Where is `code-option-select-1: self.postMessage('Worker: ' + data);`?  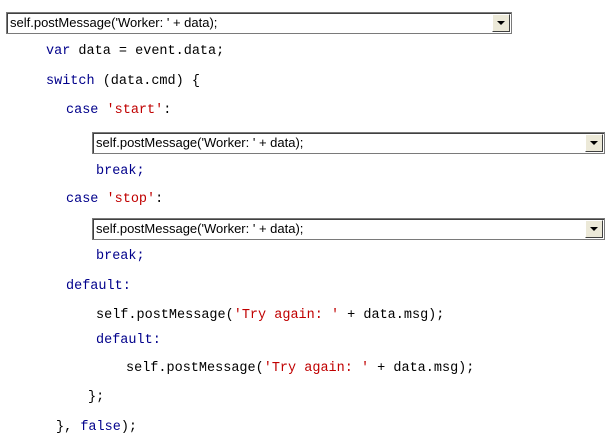
code-option-select-1: self.postMessage('Worker: ' + data); is located at coordinates (259, 23).